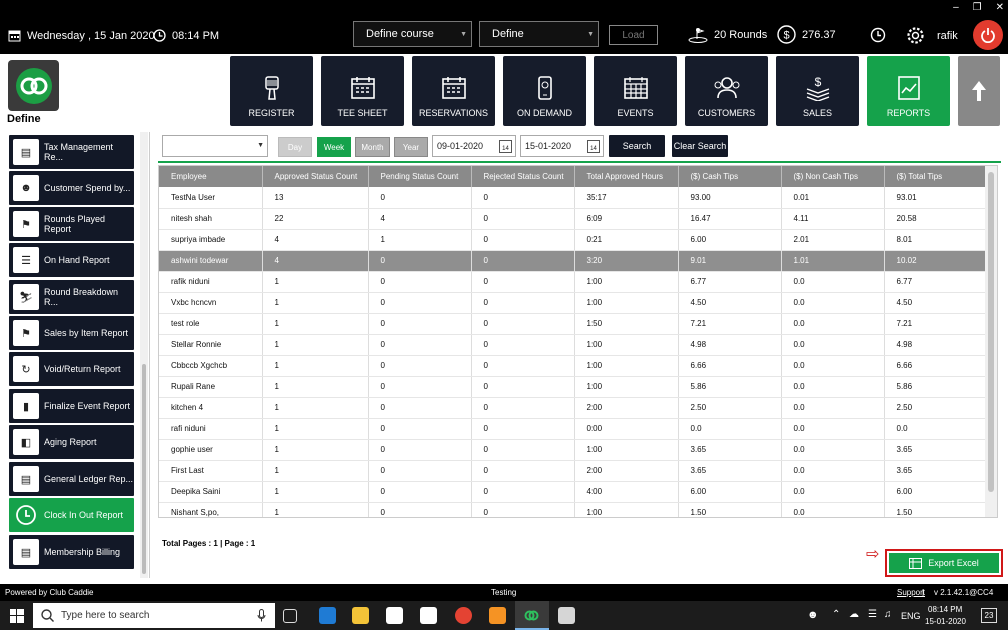  I want to click on load-button: Load, so click(633, 35).